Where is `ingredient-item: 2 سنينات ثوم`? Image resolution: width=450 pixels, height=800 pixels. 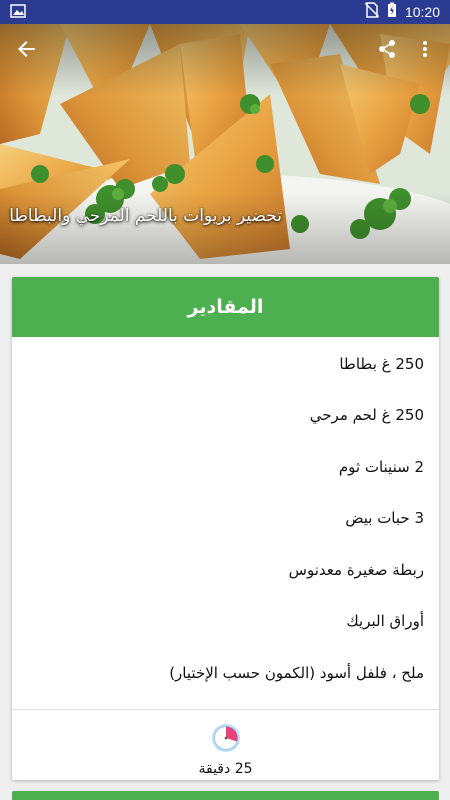 ingredient-item: 2 سنينات ثوم is located at coordinates (381, 466).